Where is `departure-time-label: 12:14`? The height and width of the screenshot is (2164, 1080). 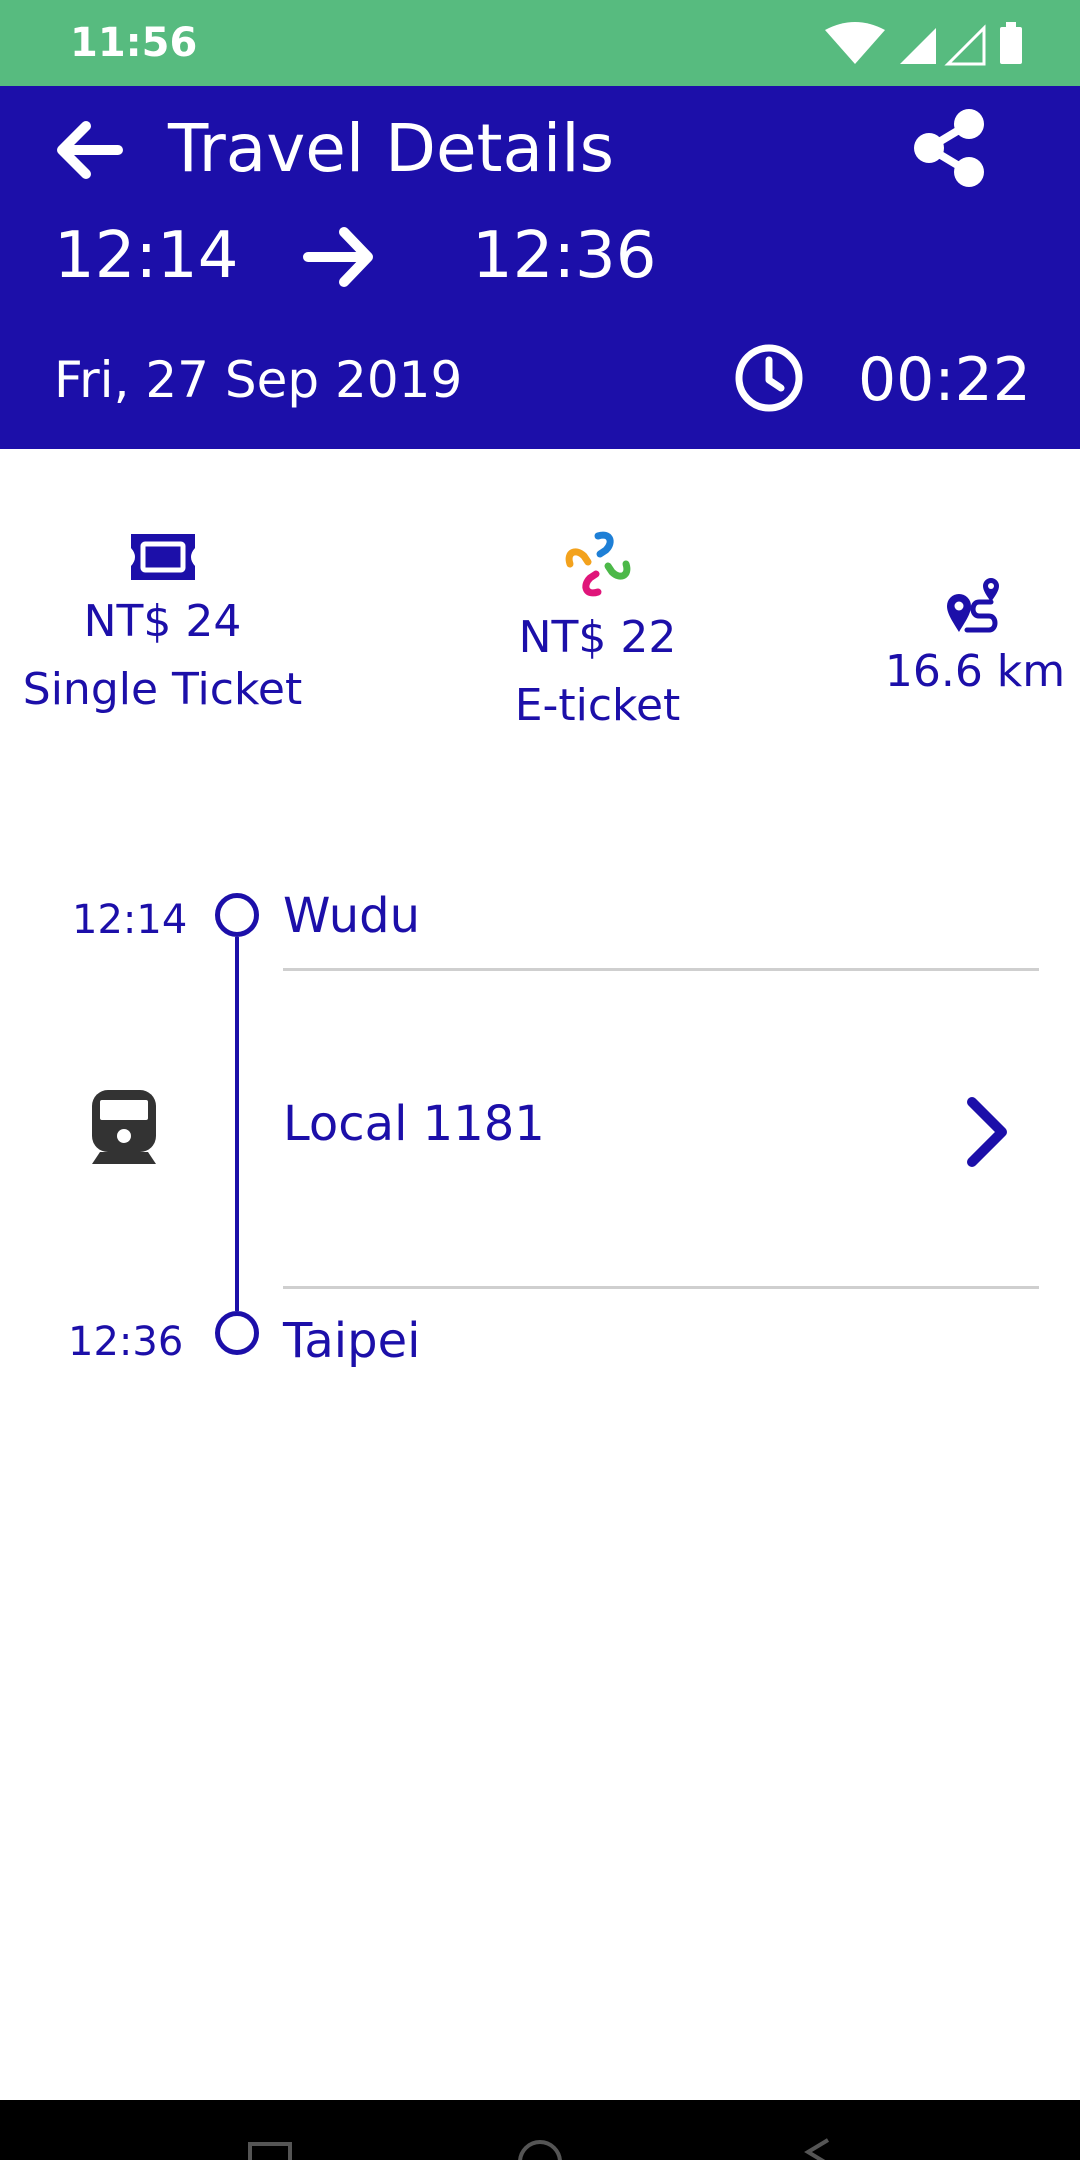 departure-time-label: 12:14 is located at coordinates (130, 920).